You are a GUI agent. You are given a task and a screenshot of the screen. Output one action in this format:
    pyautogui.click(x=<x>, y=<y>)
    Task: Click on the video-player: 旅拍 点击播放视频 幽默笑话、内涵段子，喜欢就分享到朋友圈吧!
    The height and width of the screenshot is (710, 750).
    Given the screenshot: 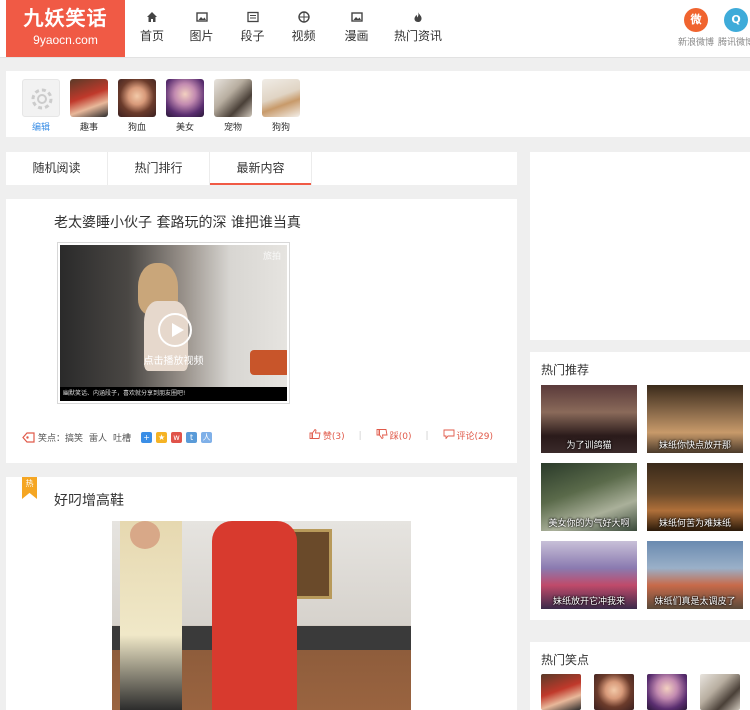 What is the action you would take?
    pyautogui.click(x=173, y=323)
    